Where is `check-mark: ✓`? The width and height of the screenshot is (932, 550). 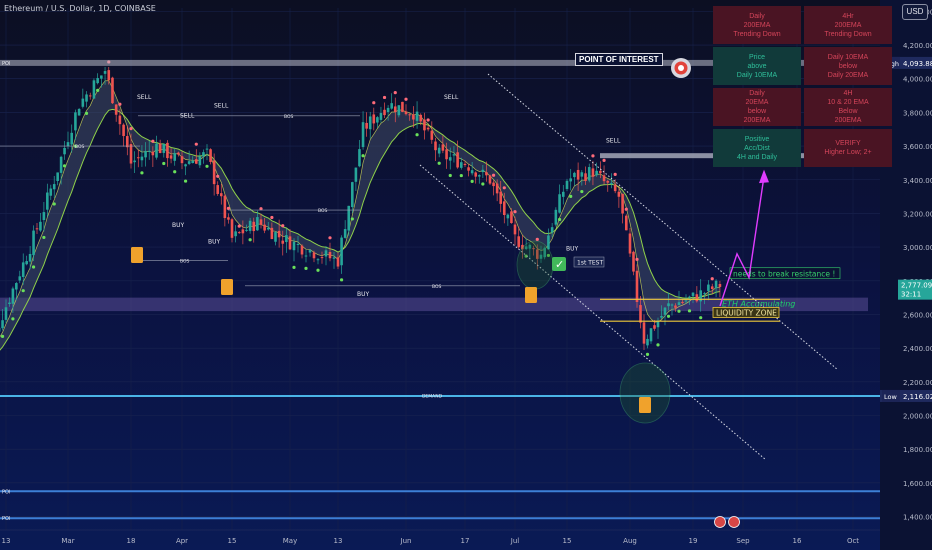 check-mark: ✓ is located at coordinates (559, 264).